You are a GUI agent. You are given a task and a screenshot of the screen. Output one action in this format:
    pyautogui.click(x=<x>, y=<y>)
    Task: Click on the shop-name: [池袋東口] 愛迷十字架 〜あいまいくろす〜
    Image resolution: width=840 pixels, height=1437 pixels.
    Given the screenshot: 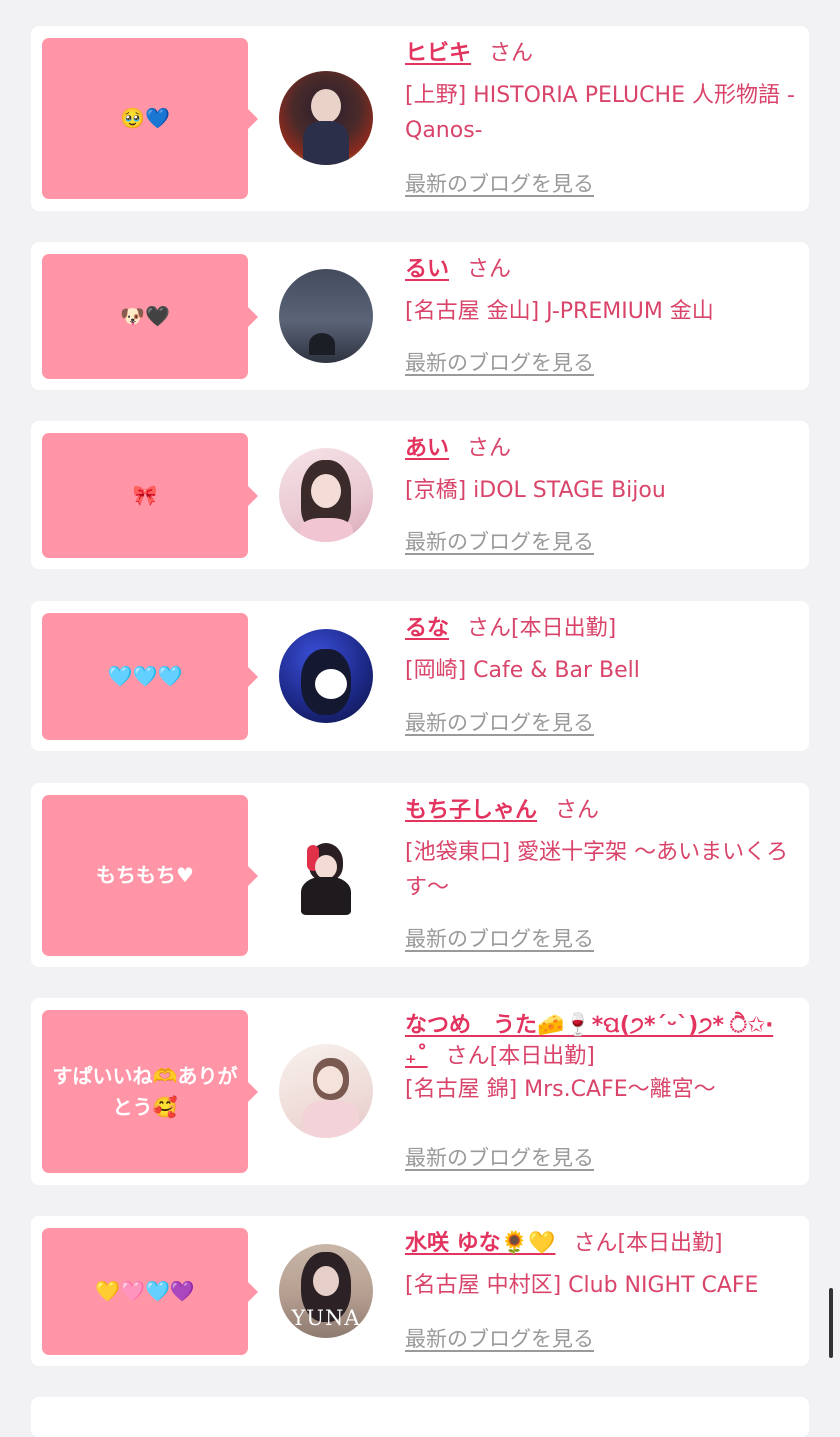 What is the action you would take?
    pyautogui.click(x=602, y=870)
    